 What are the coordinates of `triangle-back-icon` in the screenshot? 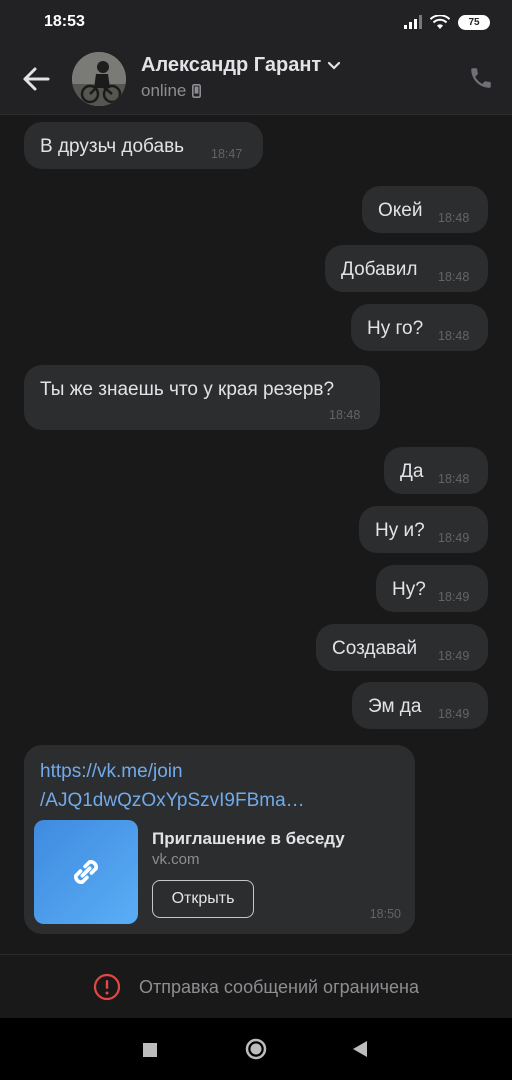 It's located at (360, 1049).